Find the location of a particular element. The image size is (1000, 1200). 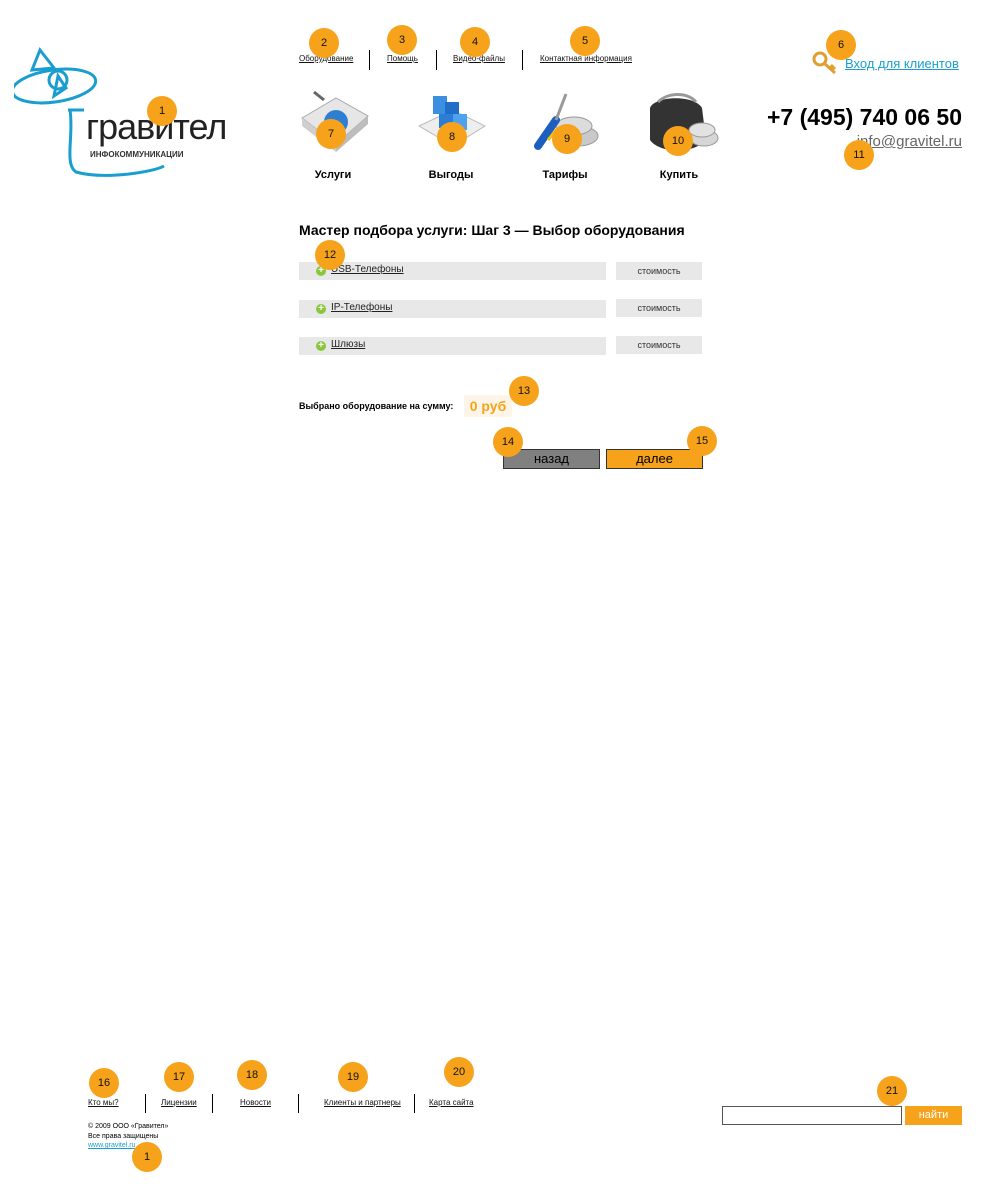

footer-site-link: www.gravitel.ru is located at coordinates (111, 1145).